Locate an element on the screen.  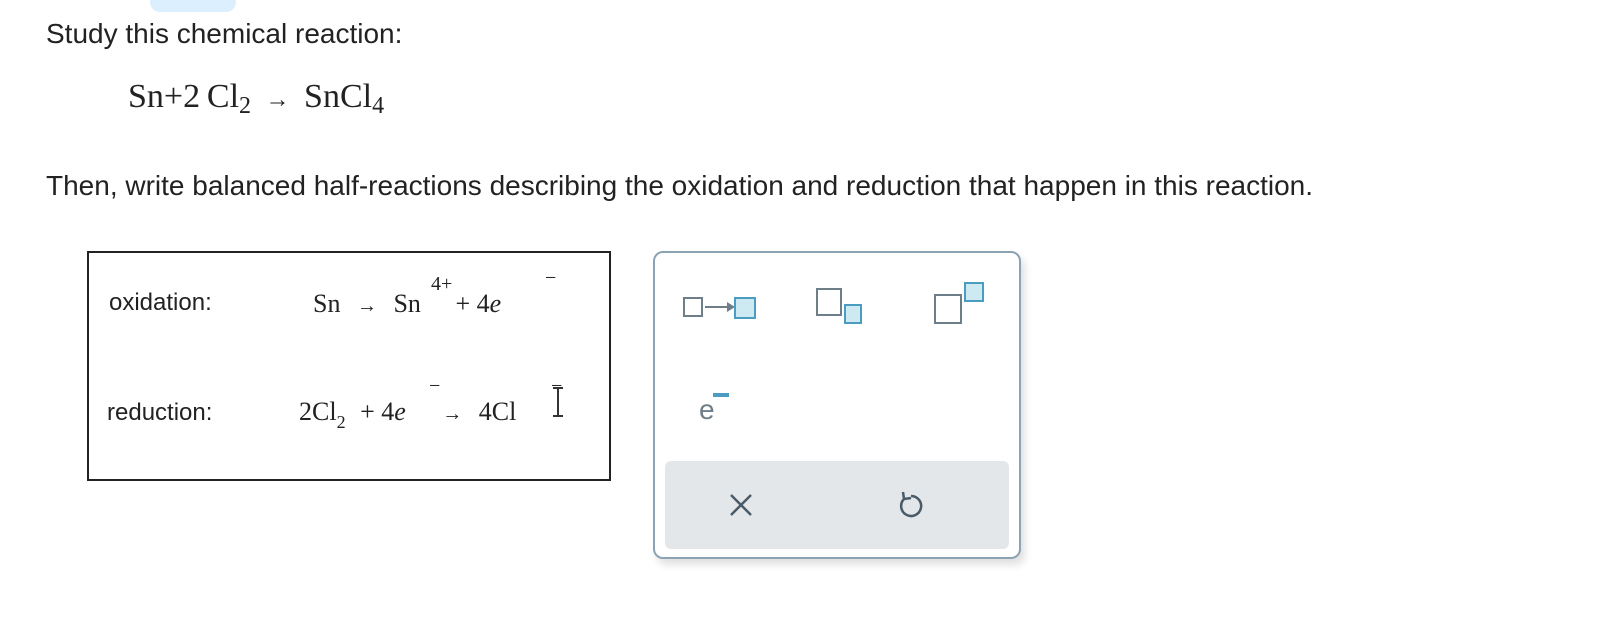
product-sncl: SnCl is located at coordinates (338, 96).